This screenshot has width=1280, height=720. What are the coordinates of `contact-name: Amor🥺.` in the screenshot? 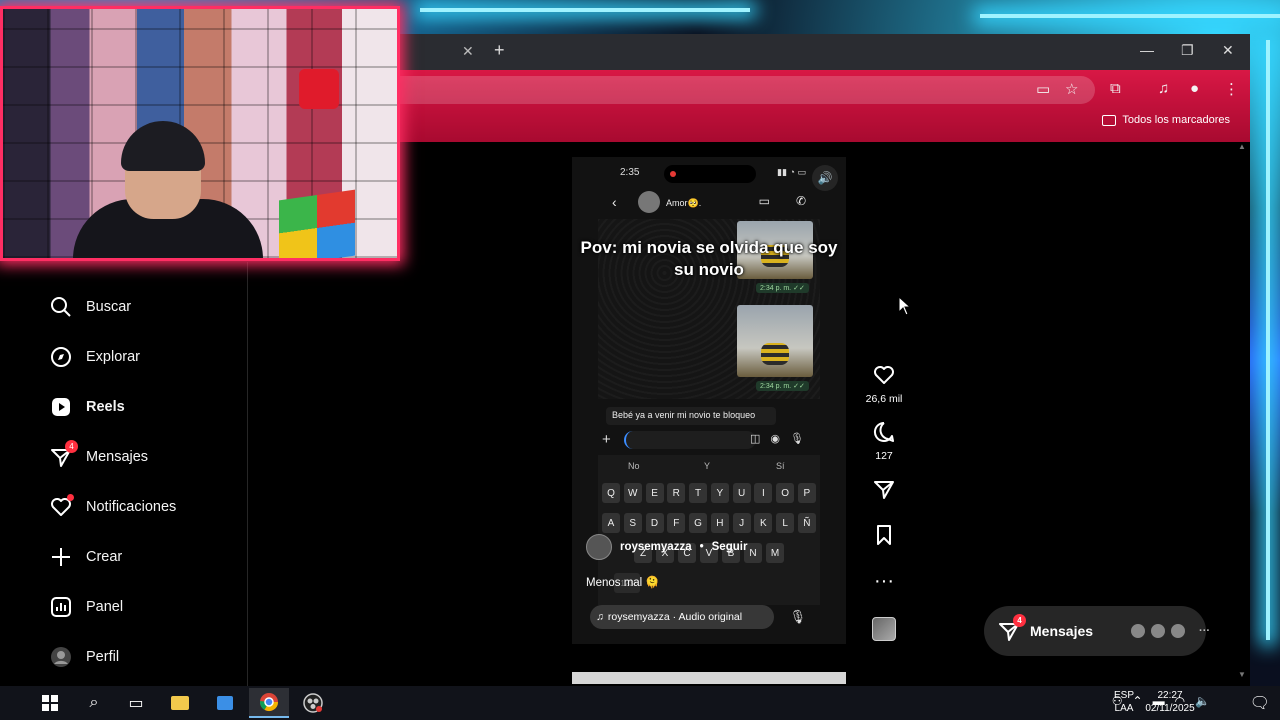 It's located at (684, 203).